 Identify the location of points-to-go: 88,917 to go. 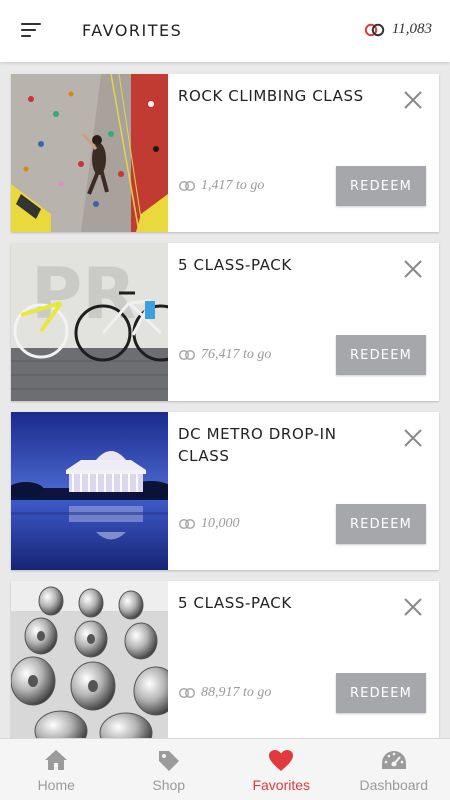
(224, 693).